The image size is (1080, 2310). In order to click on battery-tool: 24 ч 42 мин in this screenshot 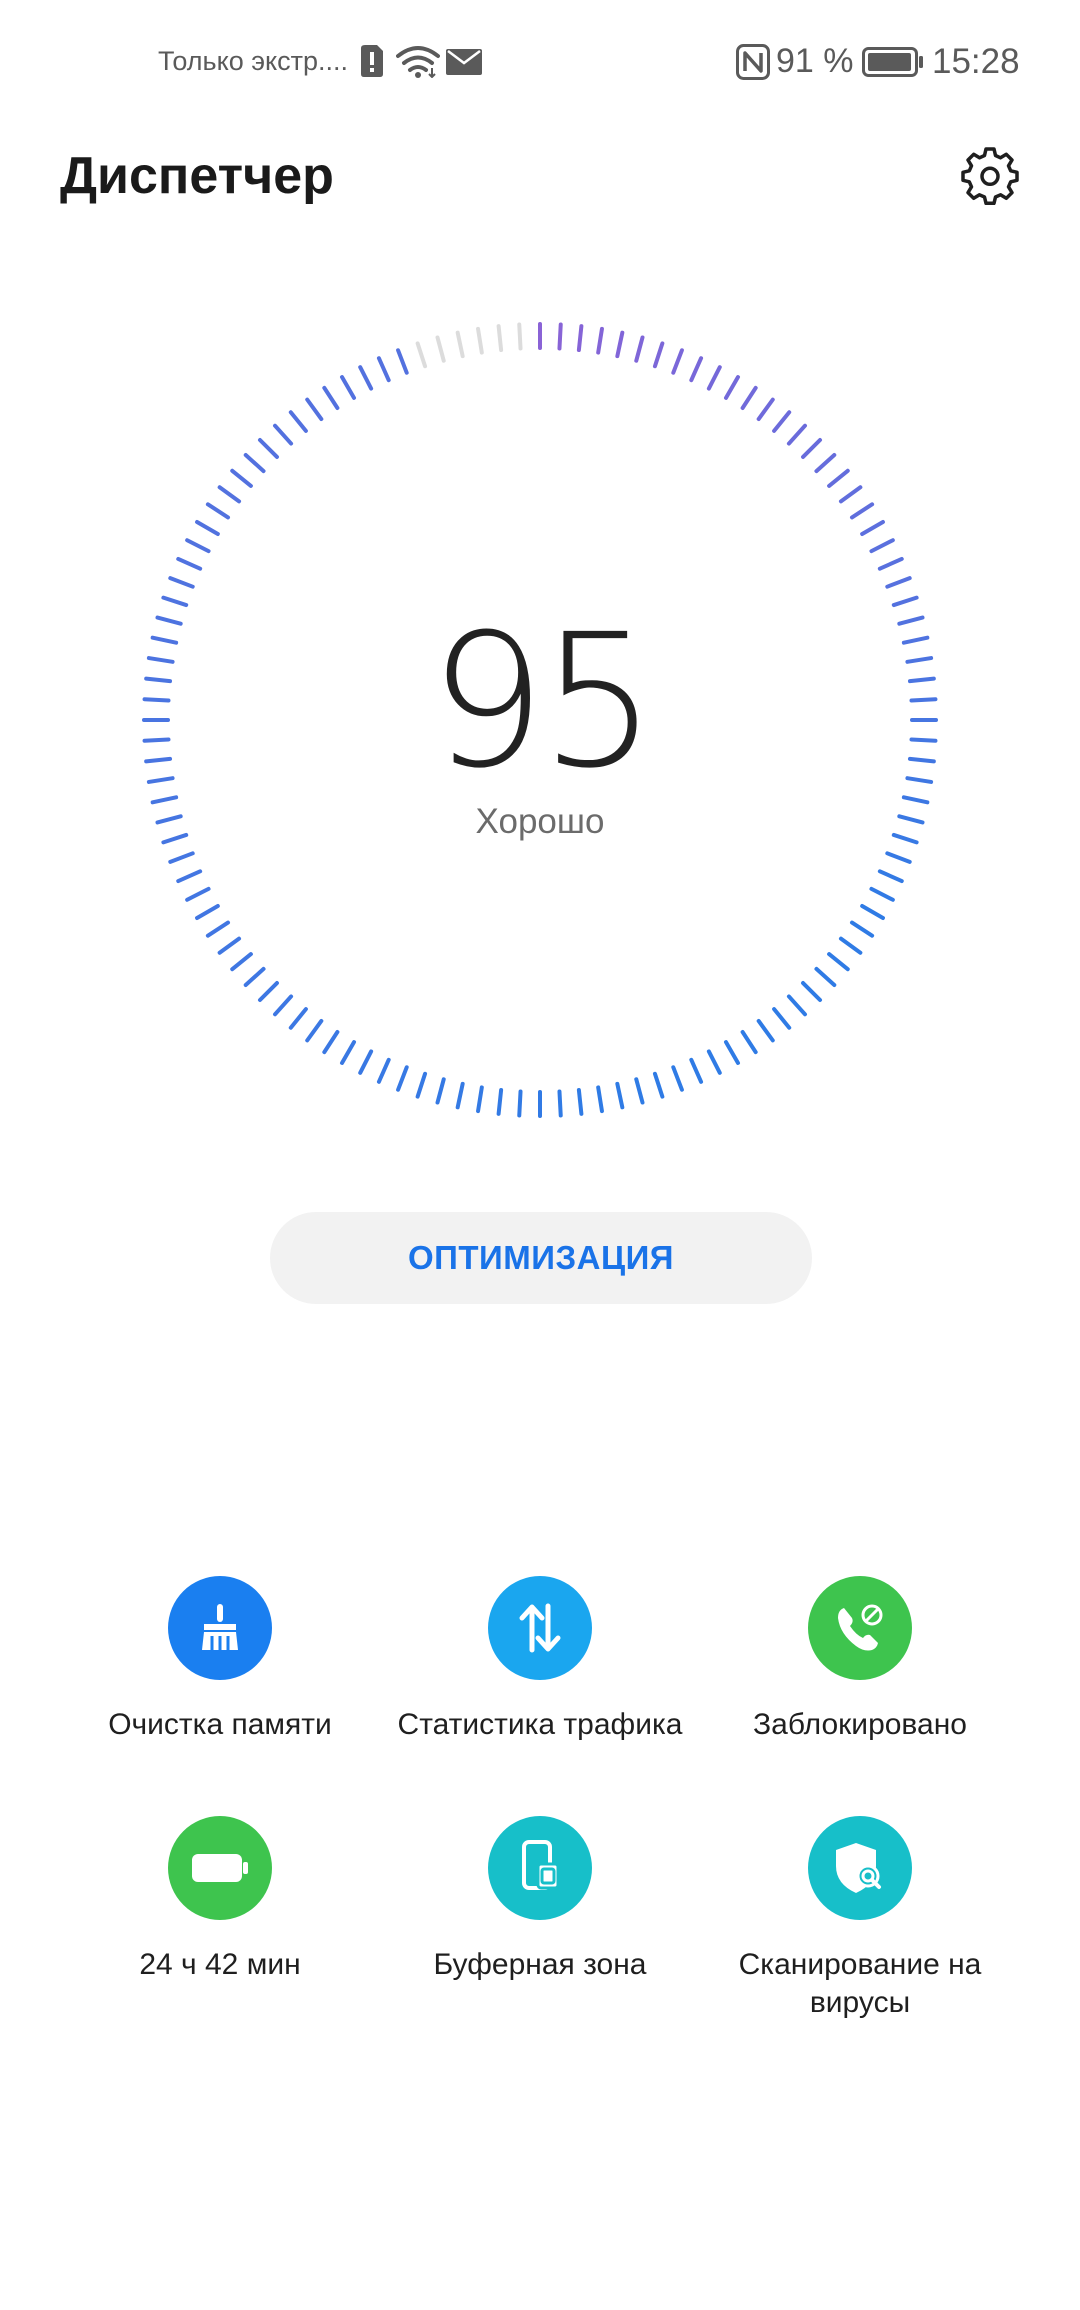, I will do `click(220, 1900)`.